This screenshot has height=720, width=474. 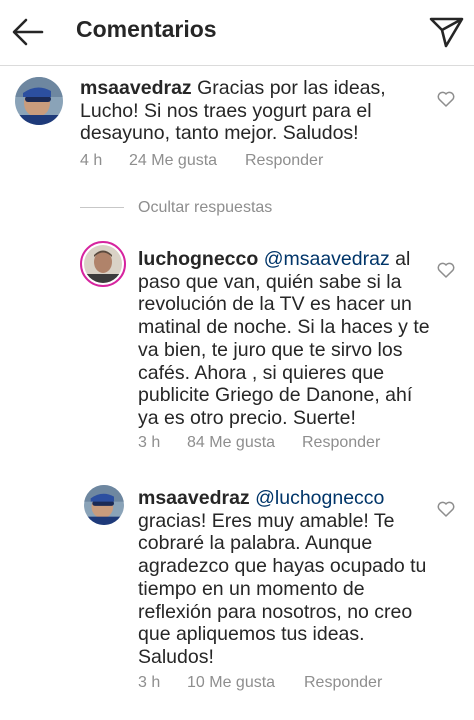 What do you see at coordinates (173, 161) in the screenshot?
I see `comment-likes: 24 Me gusta` at bounding box center [173, 161].